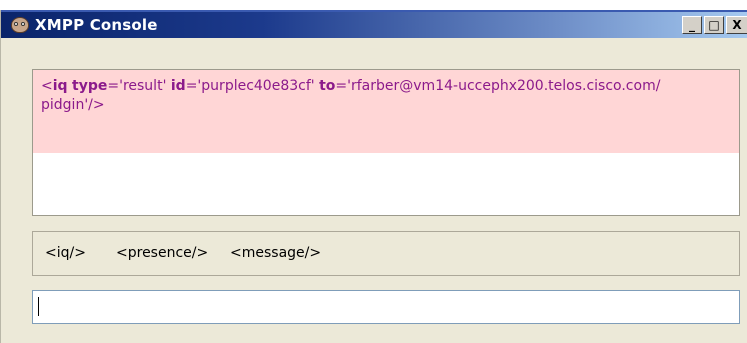  I want to click on message-button: <message/>, so click(275, 253).